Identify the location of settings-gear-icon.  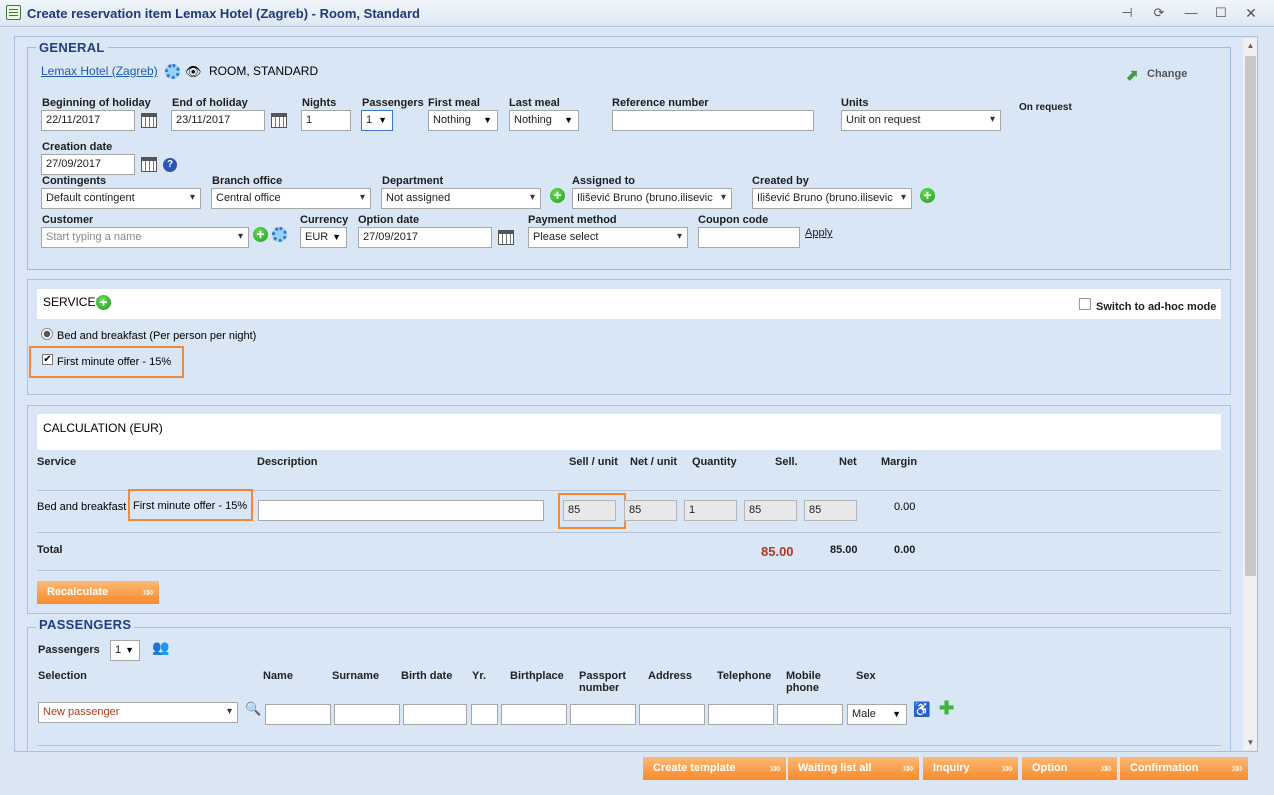
(172, 71).